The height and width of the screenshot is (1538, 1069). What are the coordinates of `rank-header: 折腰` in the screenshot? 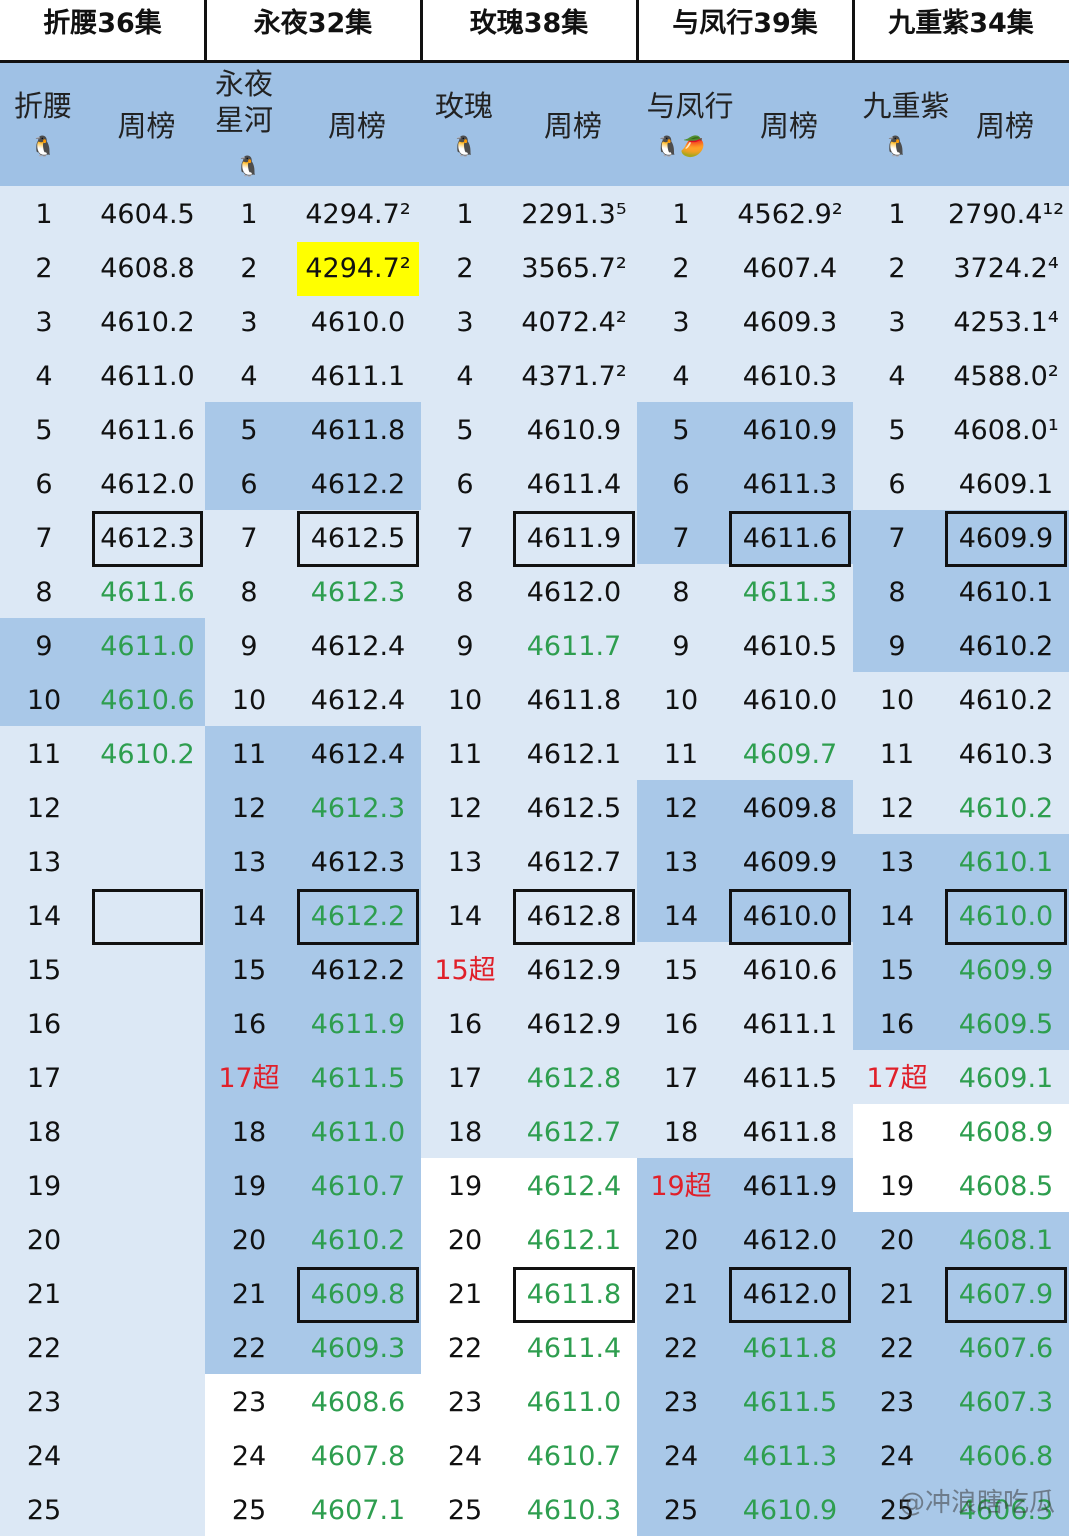 It's located at (42, 106).